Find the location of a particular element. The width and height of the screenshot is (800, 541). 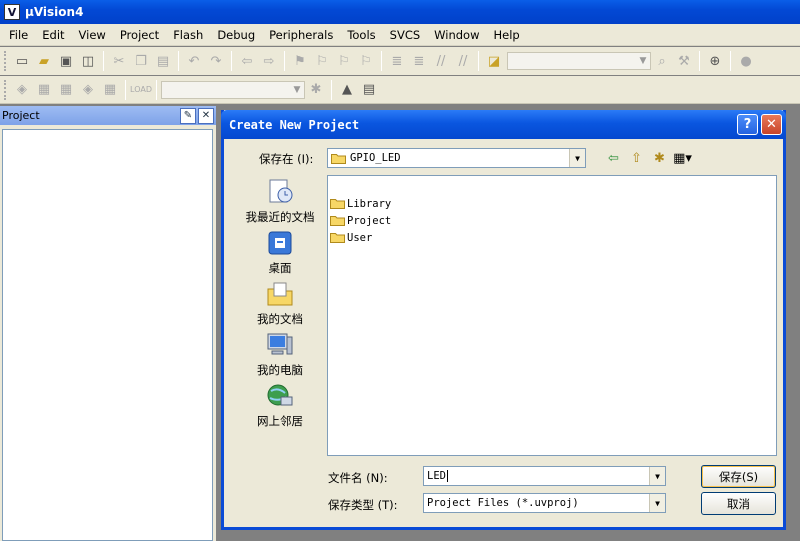

view-menu-icon: ▦▾ is located at coordinates (682, 158).